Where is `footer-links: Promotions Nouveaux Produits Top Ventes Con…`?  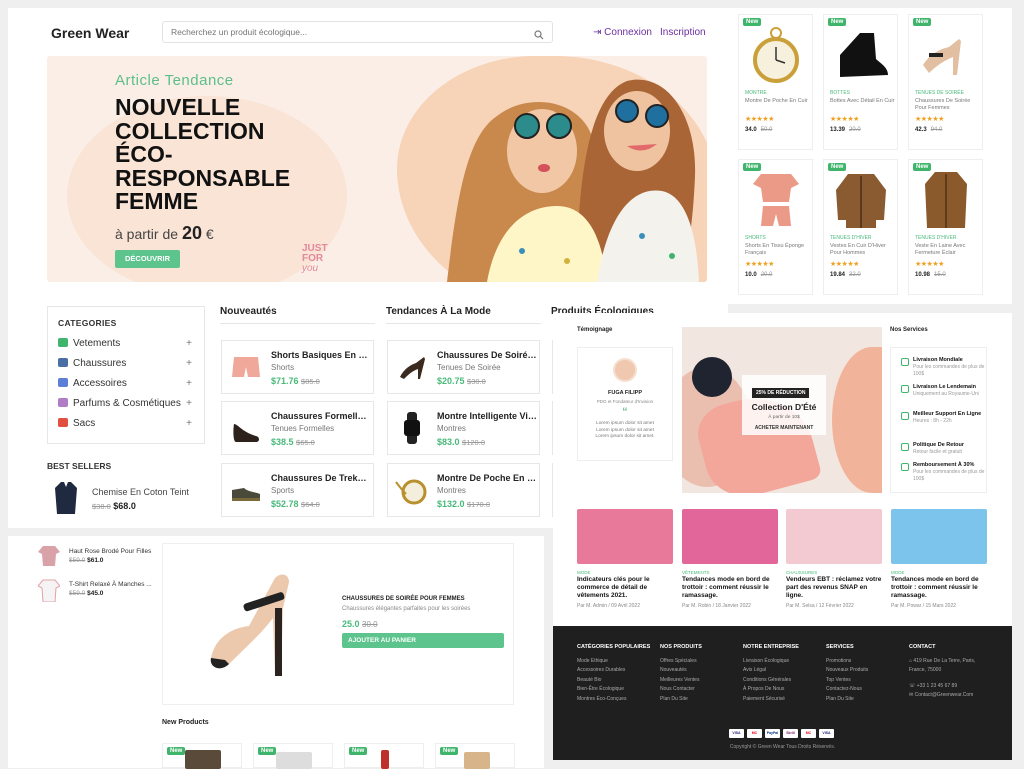 footer-links: Promotions Nouveaux Produits Top Ventes Con… is located at coordinates (847, 680).